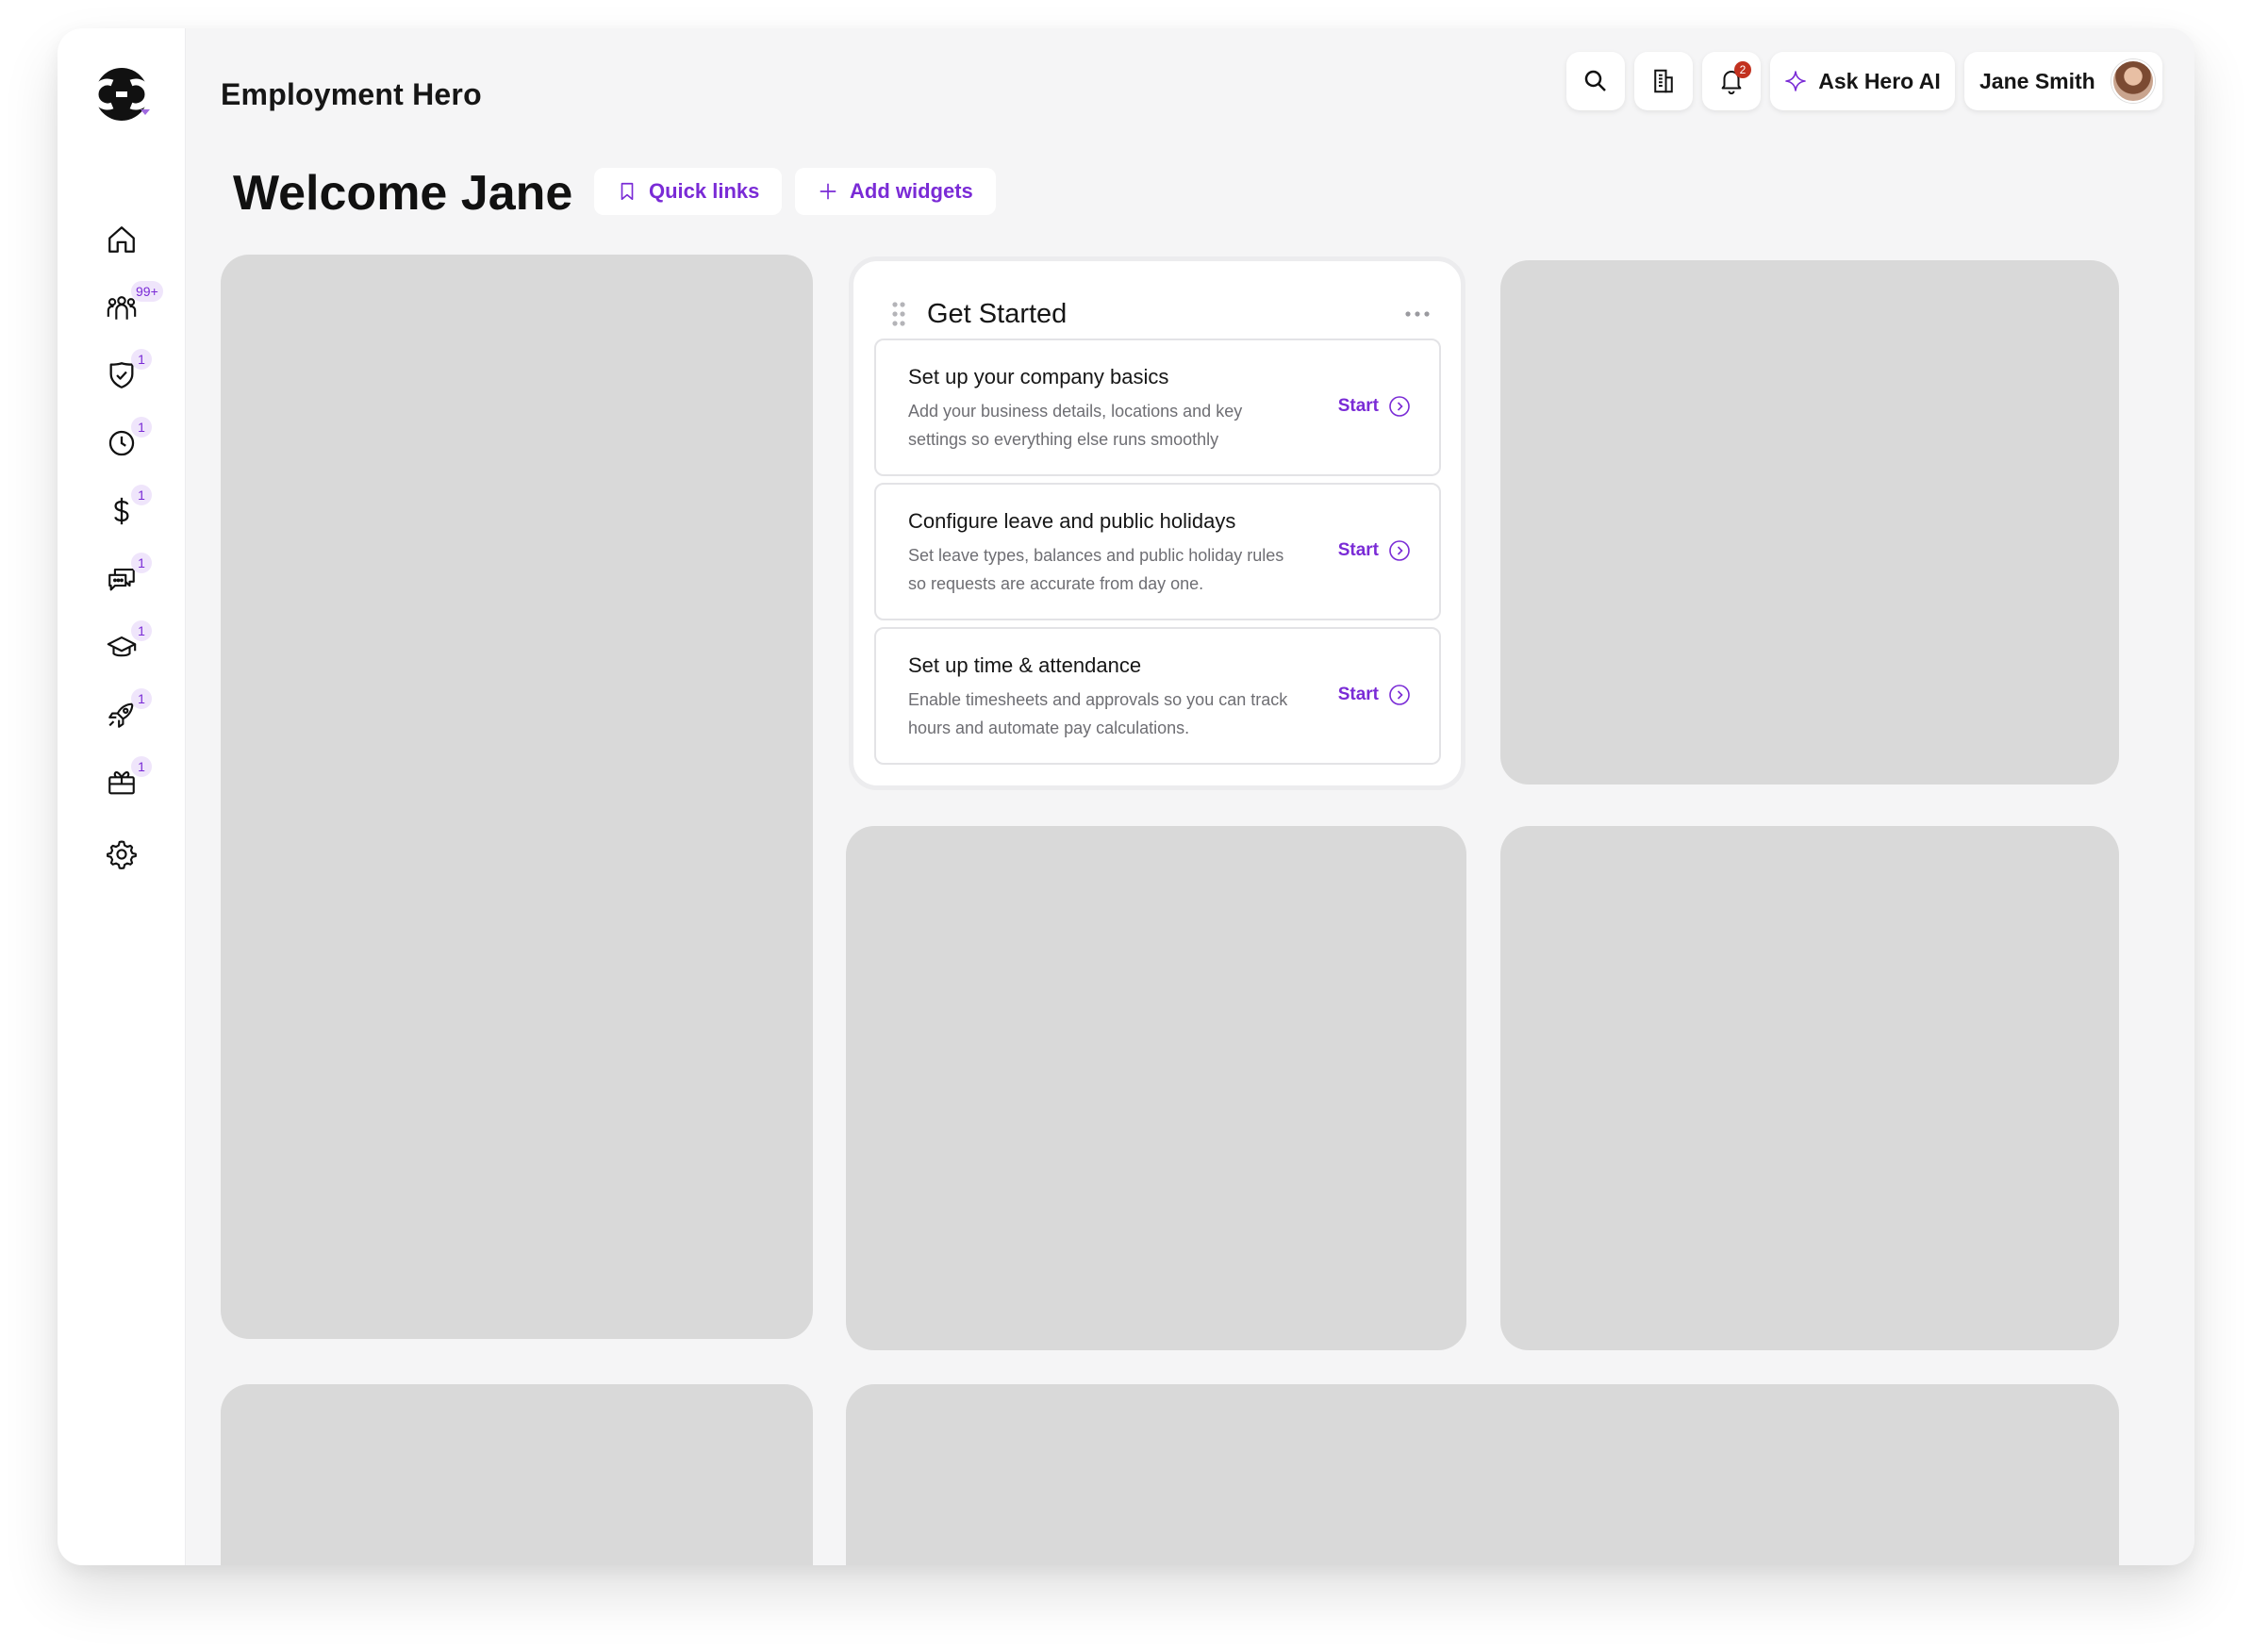 The height and width of the screenshot is (1652, 2252). I want to click on building-icon, so click(1663, 81).